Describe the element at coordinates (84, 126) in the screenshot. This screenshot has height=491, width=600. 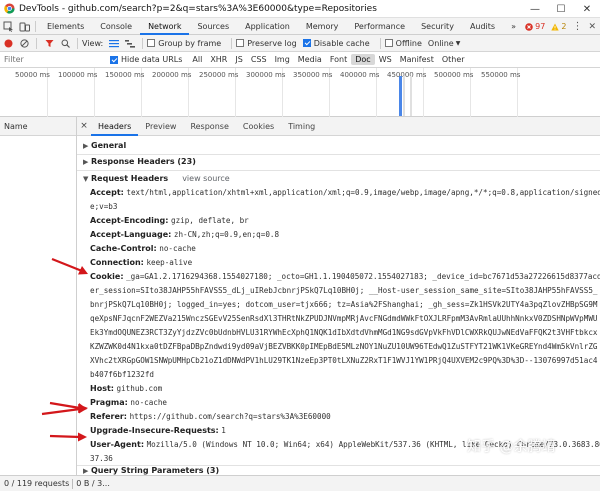
I see `close-detail-icon: ×` at that location.